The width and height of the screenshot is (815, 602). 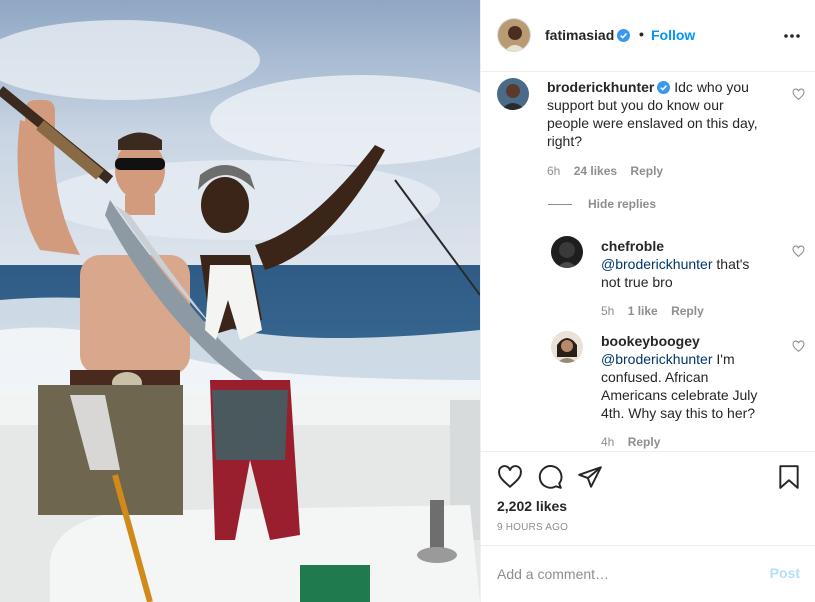 I want to click on comment-input, so click(x=627, y=574).